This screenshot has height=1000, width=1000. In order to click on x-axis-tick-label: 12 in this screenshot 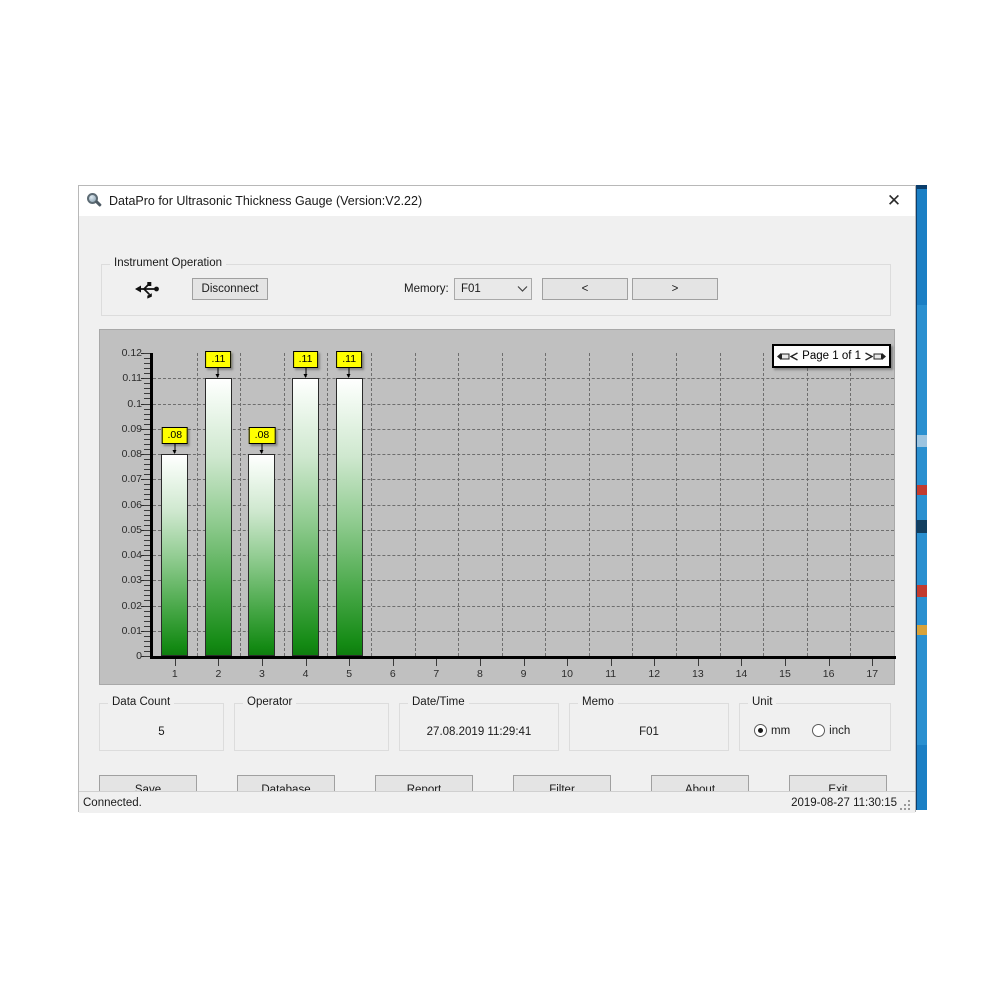, I will do `click(654, 674)`.